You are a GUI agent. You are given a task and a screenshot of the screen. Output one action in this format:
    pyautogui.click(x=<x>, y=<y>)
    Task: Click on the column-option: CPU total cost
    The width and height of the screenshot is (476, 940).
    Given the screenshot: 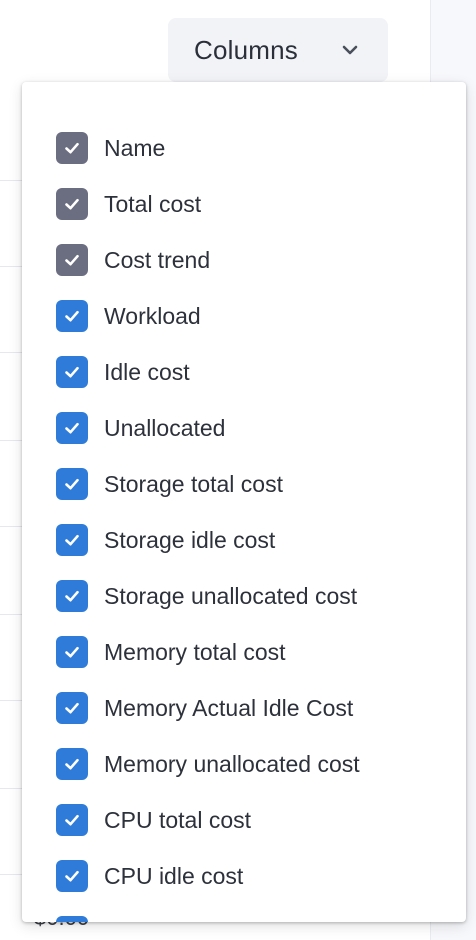 What is the action you would take?
    pyautogui.click(x=244, y=820)
    